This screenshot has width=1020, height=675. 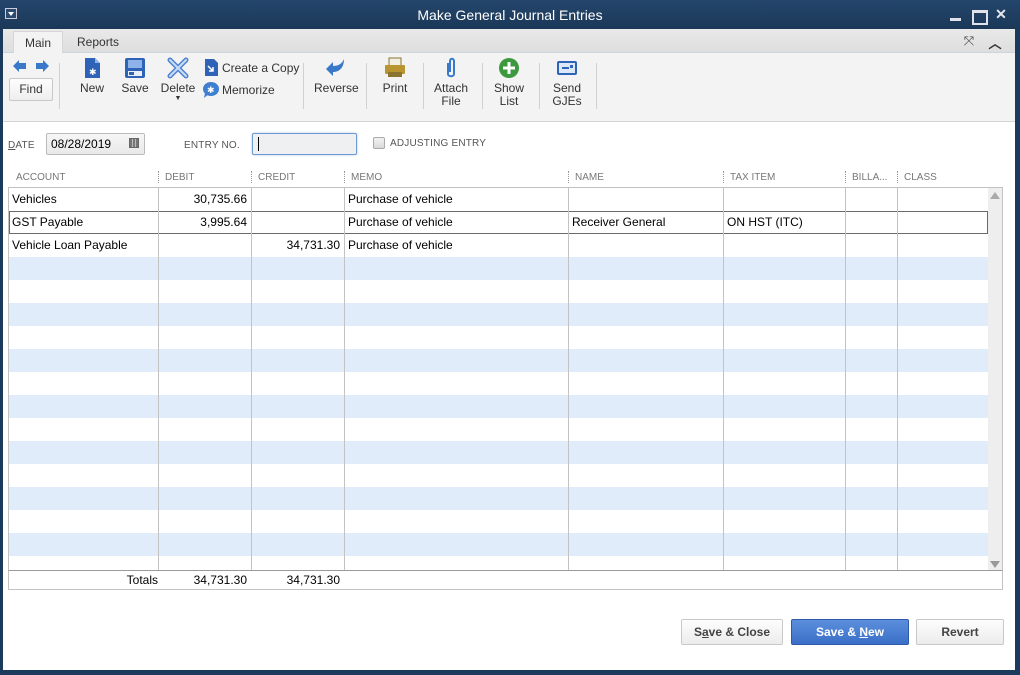 What do you see at coordinates (142, 580) in the screenshot?
I see `totals-label: Totals` at bounding box center [142, 580].